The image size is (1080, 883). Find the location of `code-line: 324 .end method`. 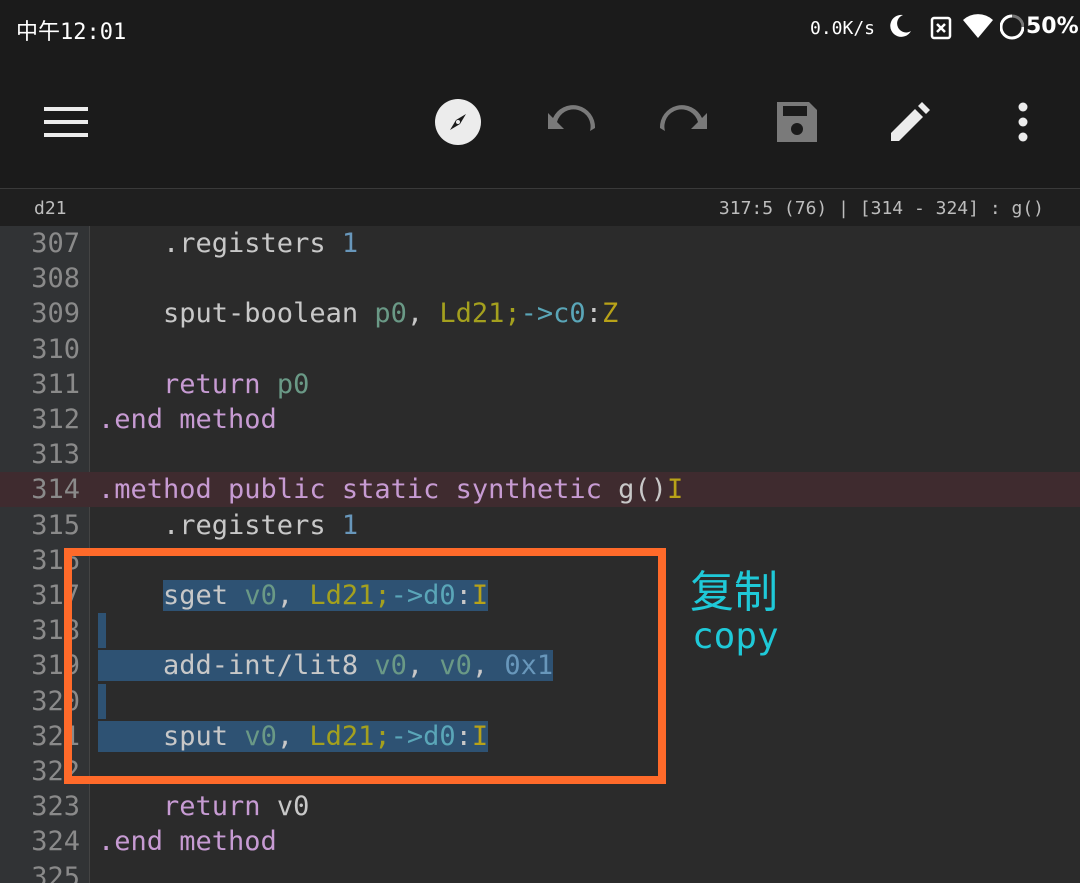

code-line: 324 .end method is located at coordinates (540, 841).